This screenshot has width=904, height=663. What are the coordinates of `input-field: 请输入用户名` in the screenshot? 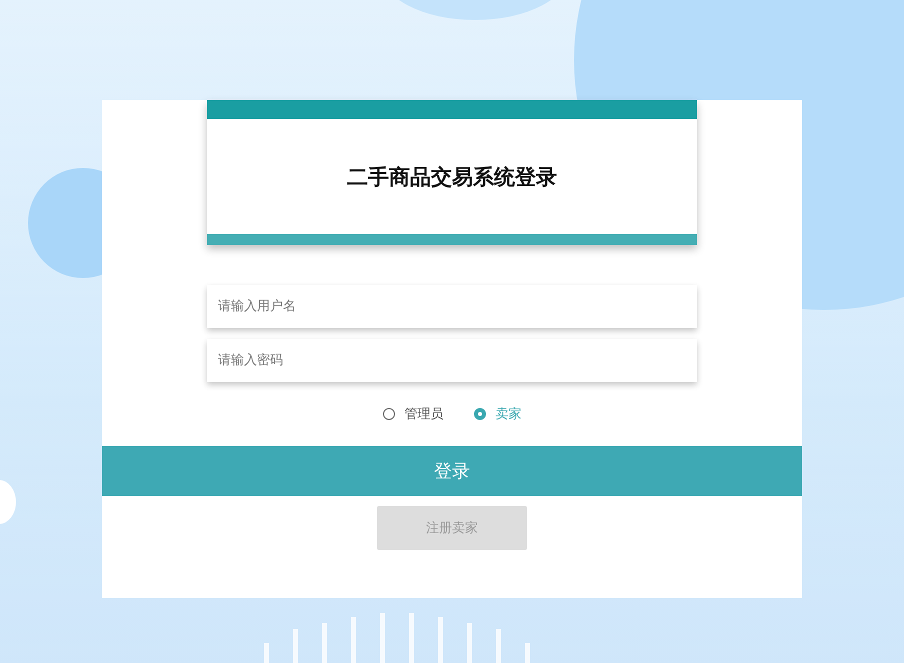 It's located at (452, 306).